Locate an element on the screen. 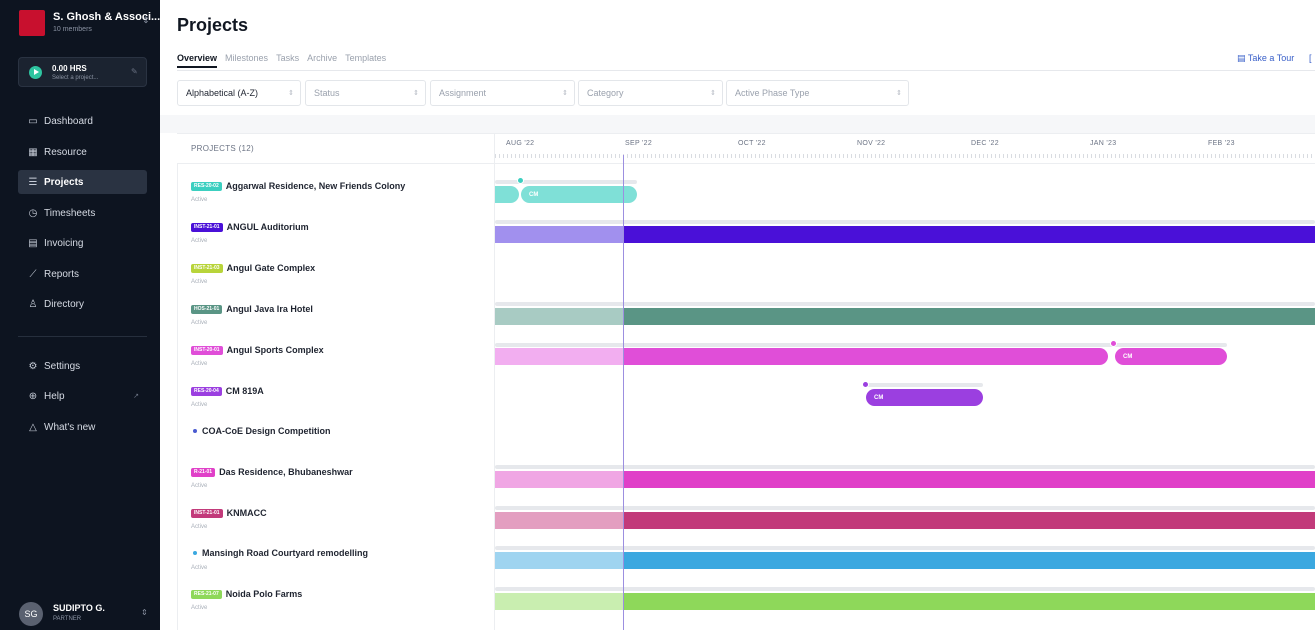  project-row-name: Mansingh Road Courtyard remodelling is located at coordinates (279, 553).